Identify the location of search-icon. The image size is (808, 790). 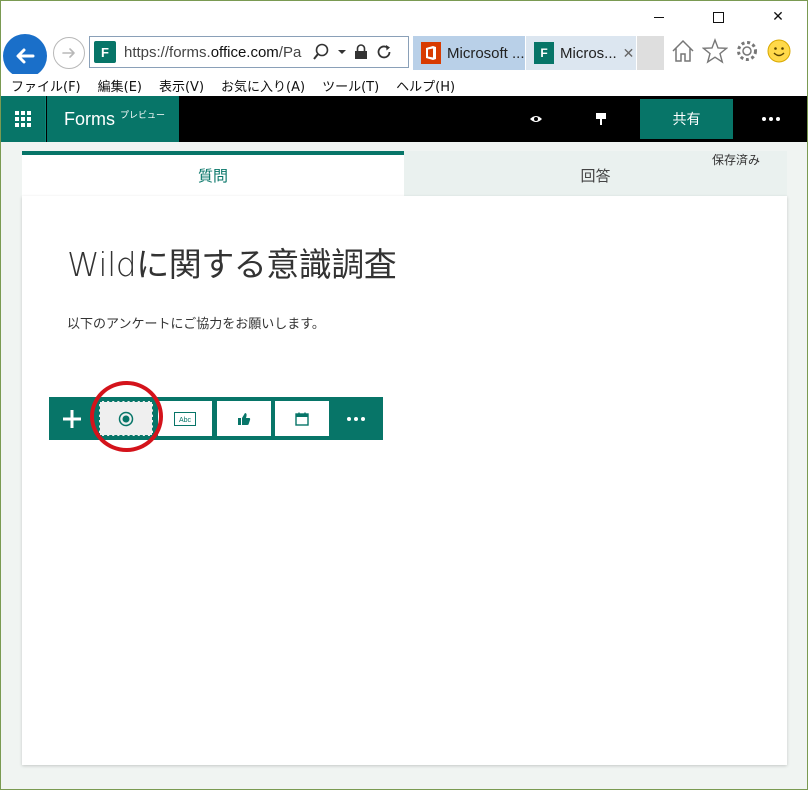
(321, 52).